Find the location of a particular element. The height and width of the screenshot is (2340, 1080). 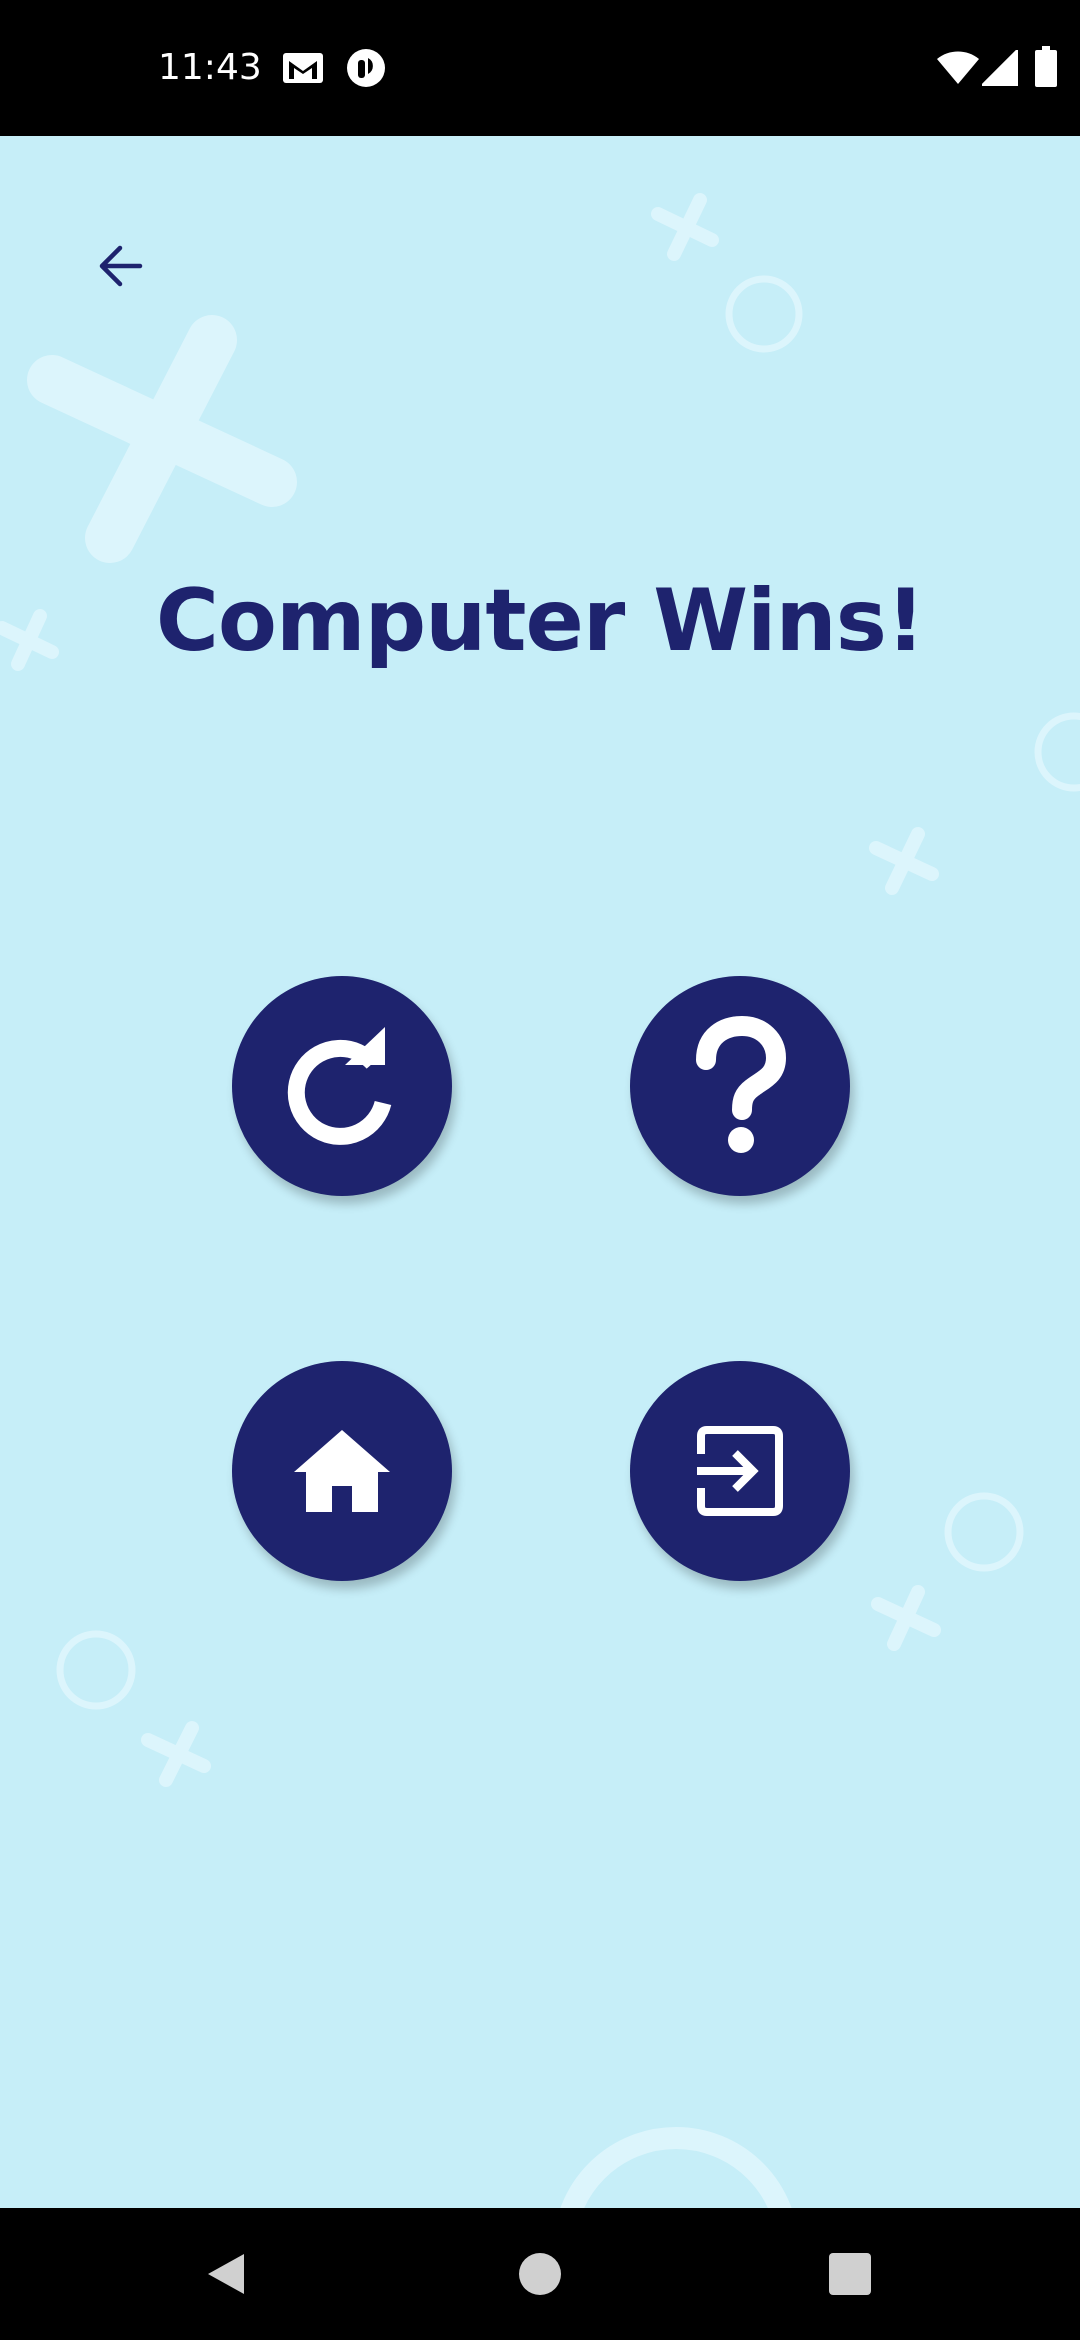

wifi-icon is located at coordinates (958, 67).